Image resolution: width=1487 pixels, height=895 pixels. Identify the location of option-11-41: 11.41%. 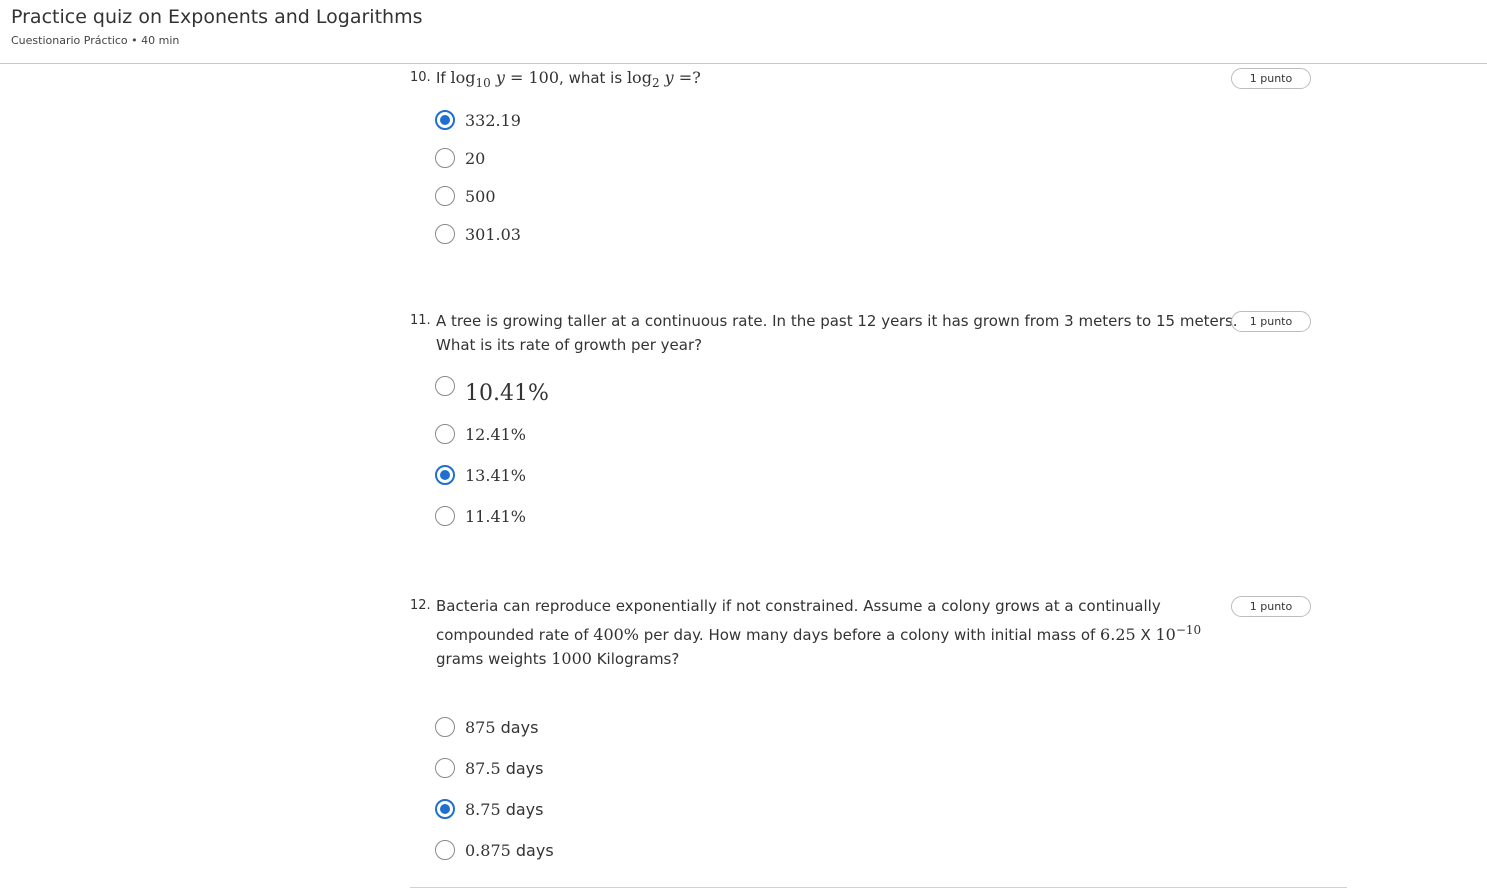
(480, 516).